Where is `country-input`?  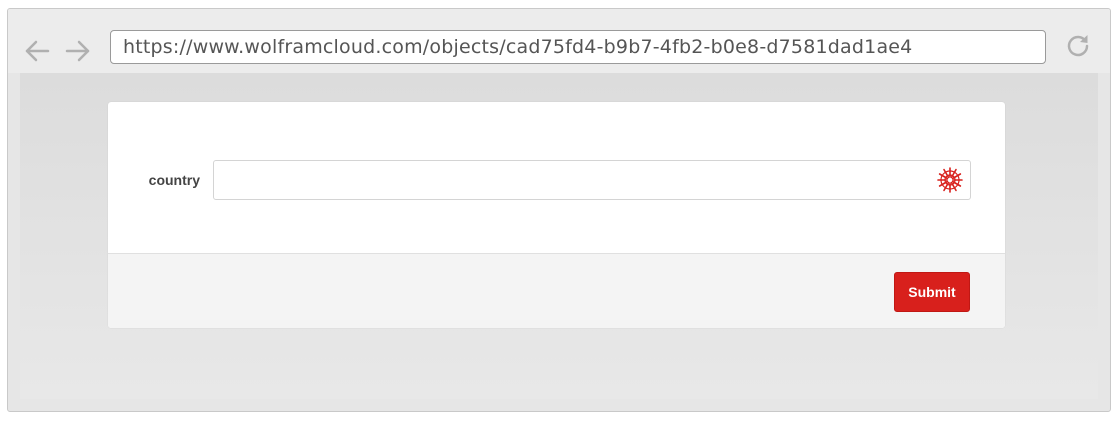 country-input is located at coordinates (592, 180).